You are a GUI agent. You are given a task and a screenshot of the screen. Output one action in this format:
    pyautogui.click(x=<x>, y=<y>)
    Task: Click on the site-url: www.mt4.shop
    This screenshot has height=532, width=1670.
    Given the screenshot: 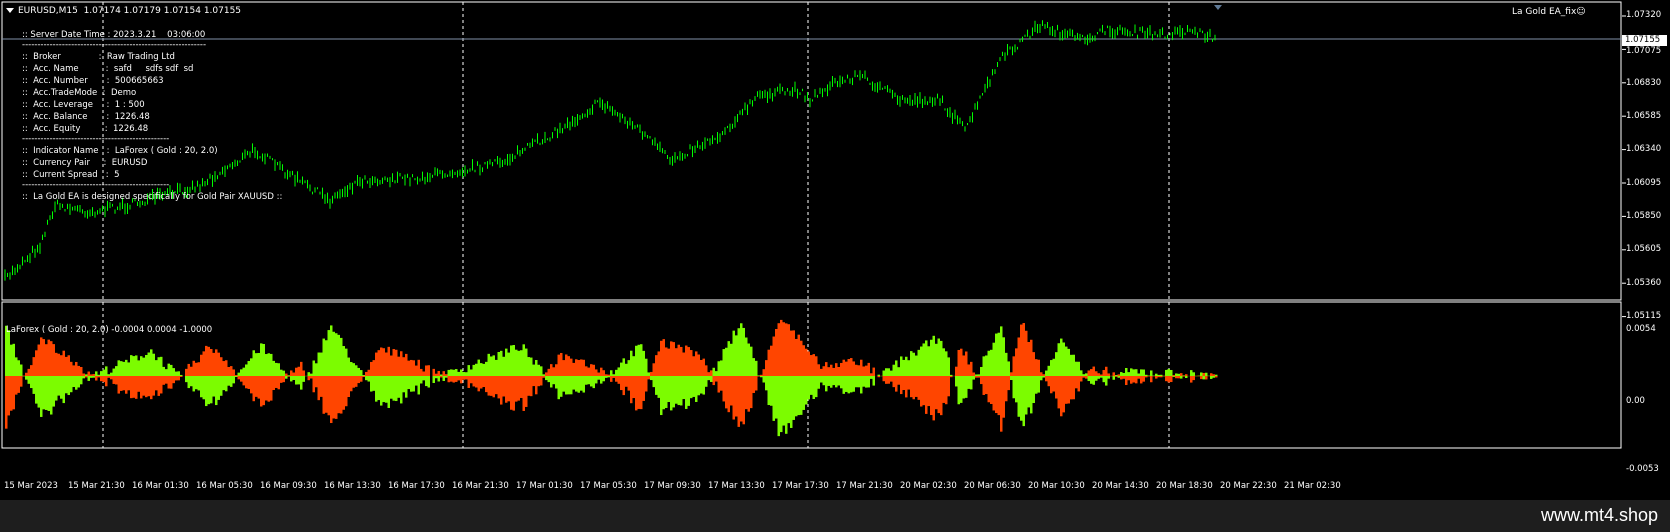 What is the action you would take?
    pyautogui.click(x=1599, y=515)
    